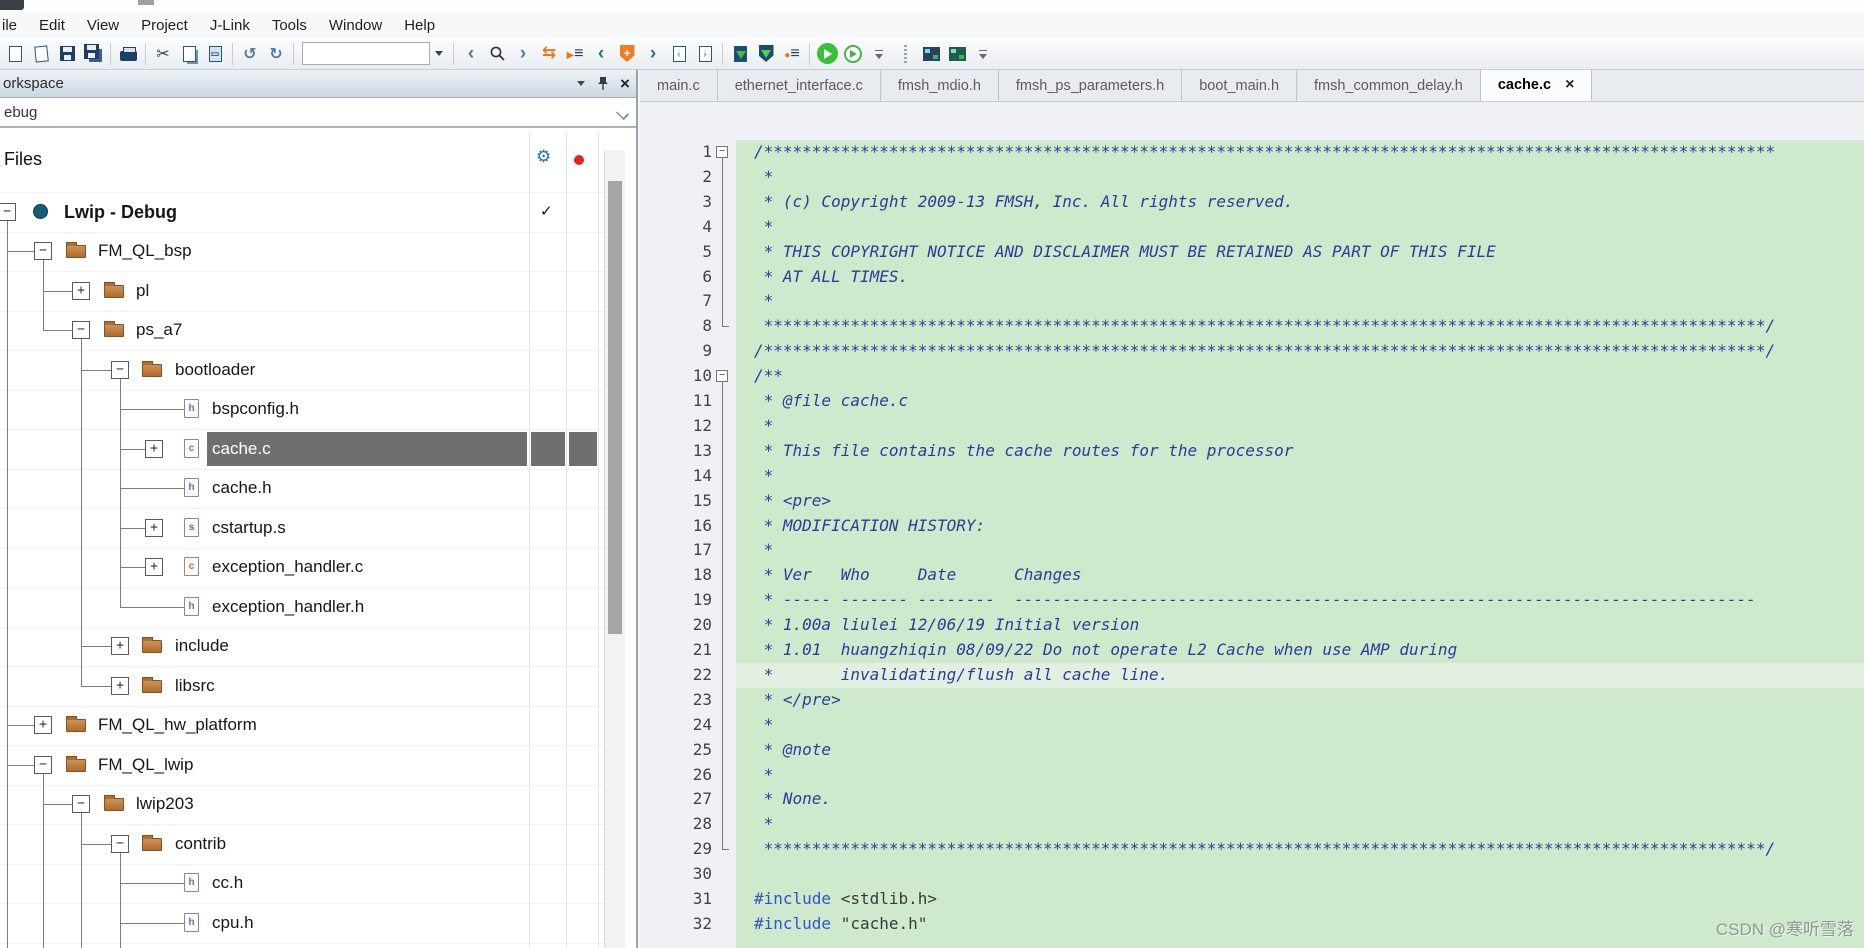  Describe the element at coordinates (1569, 85) in the screenshot. I see `tab-close-icon: ×` at that location.